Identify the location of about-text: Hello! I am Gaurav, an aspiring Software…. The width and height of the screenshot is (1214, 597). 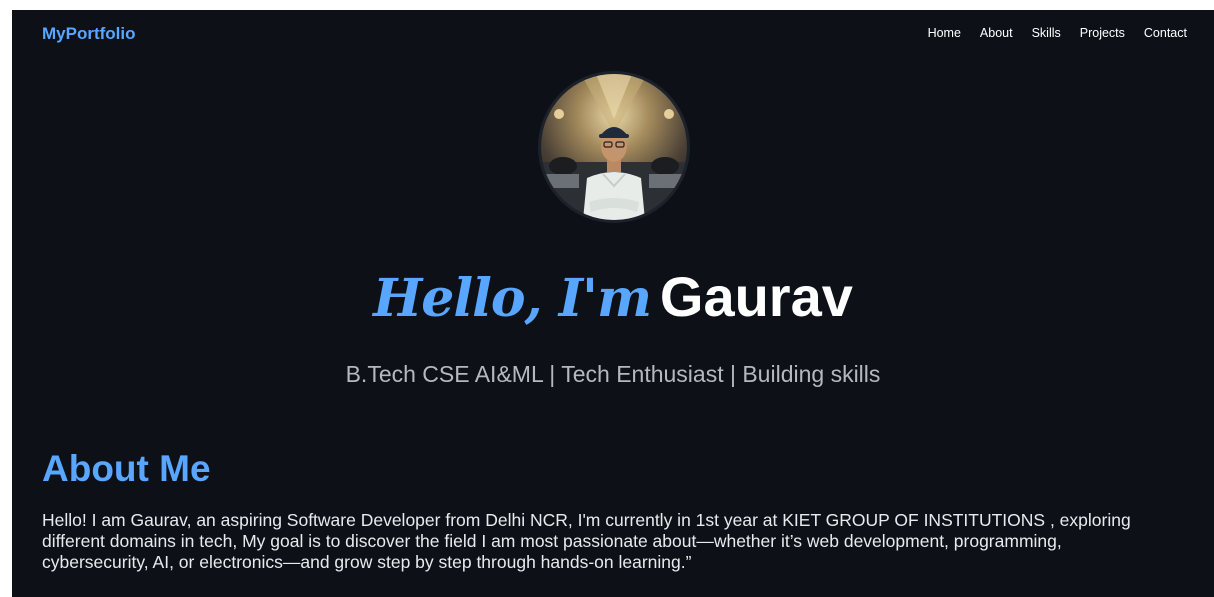
(586, 541).